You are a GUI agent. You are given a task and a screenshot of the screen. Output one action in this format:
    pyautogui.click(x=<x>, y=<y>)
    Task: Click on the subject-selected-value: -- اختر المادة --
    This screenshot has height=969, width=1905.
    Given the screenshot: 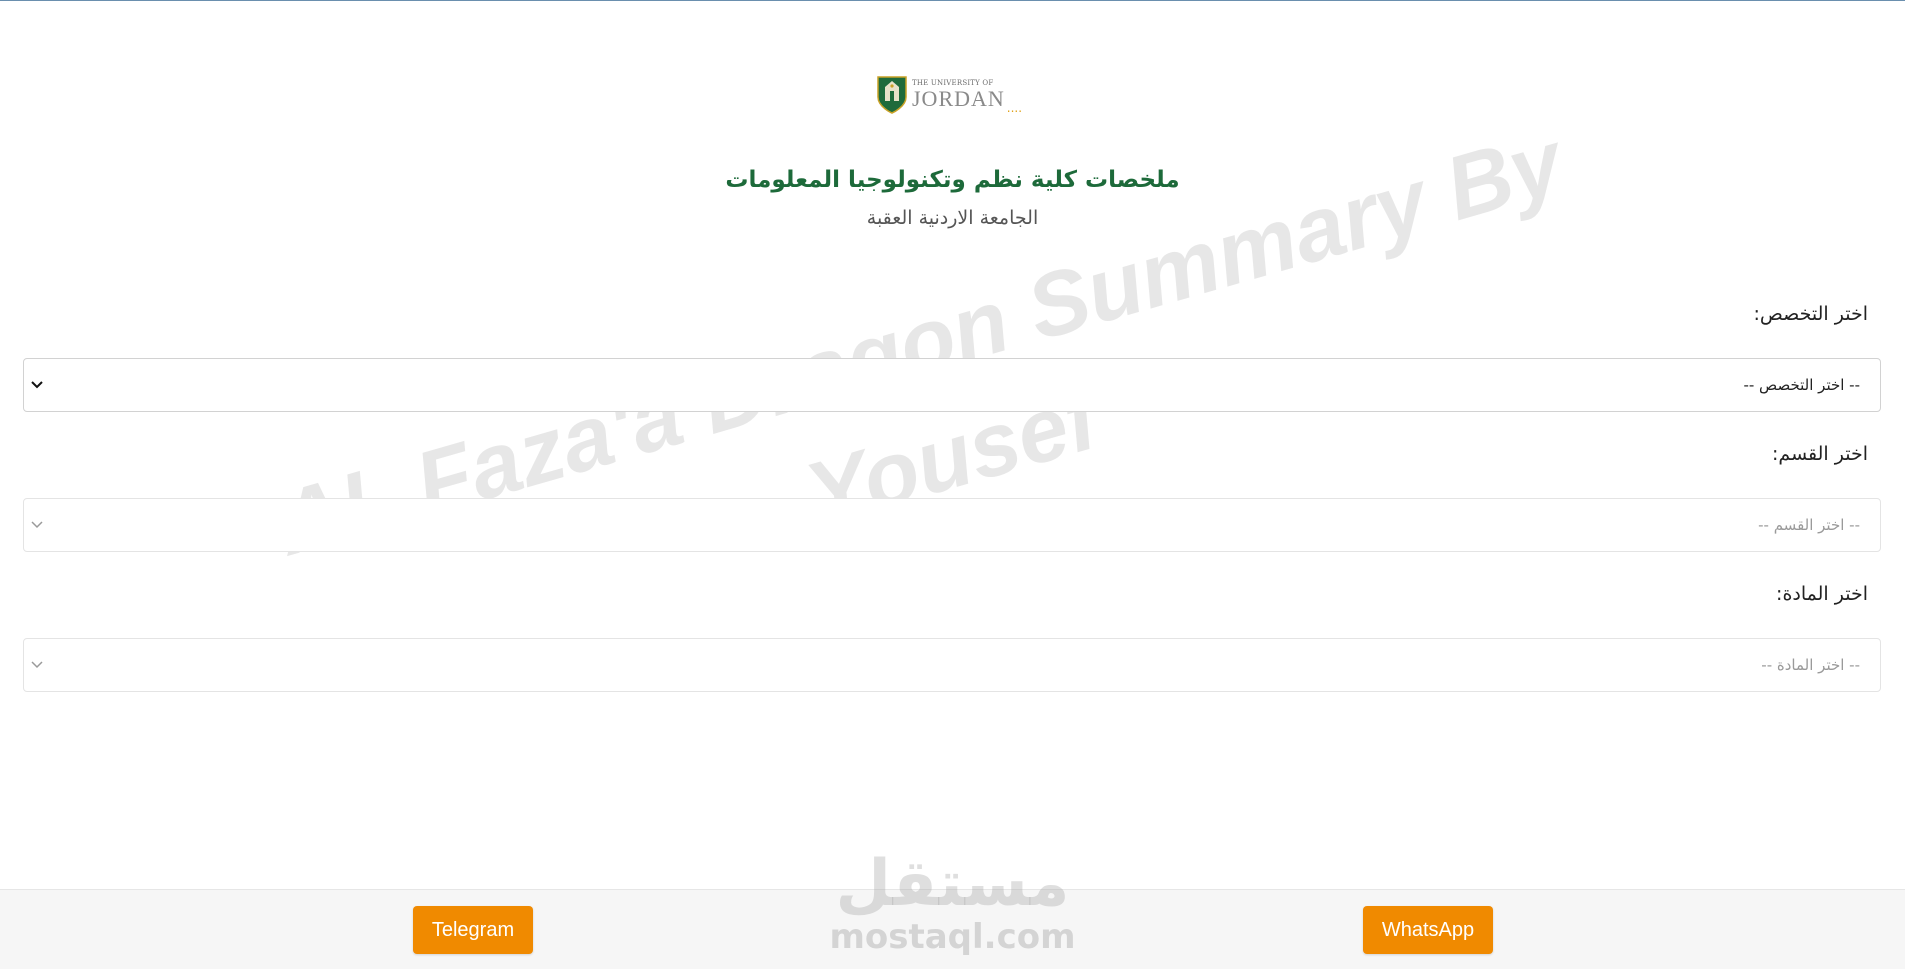 What is the action you would take?
    pyautogui.click(x=1810, y=665)
    